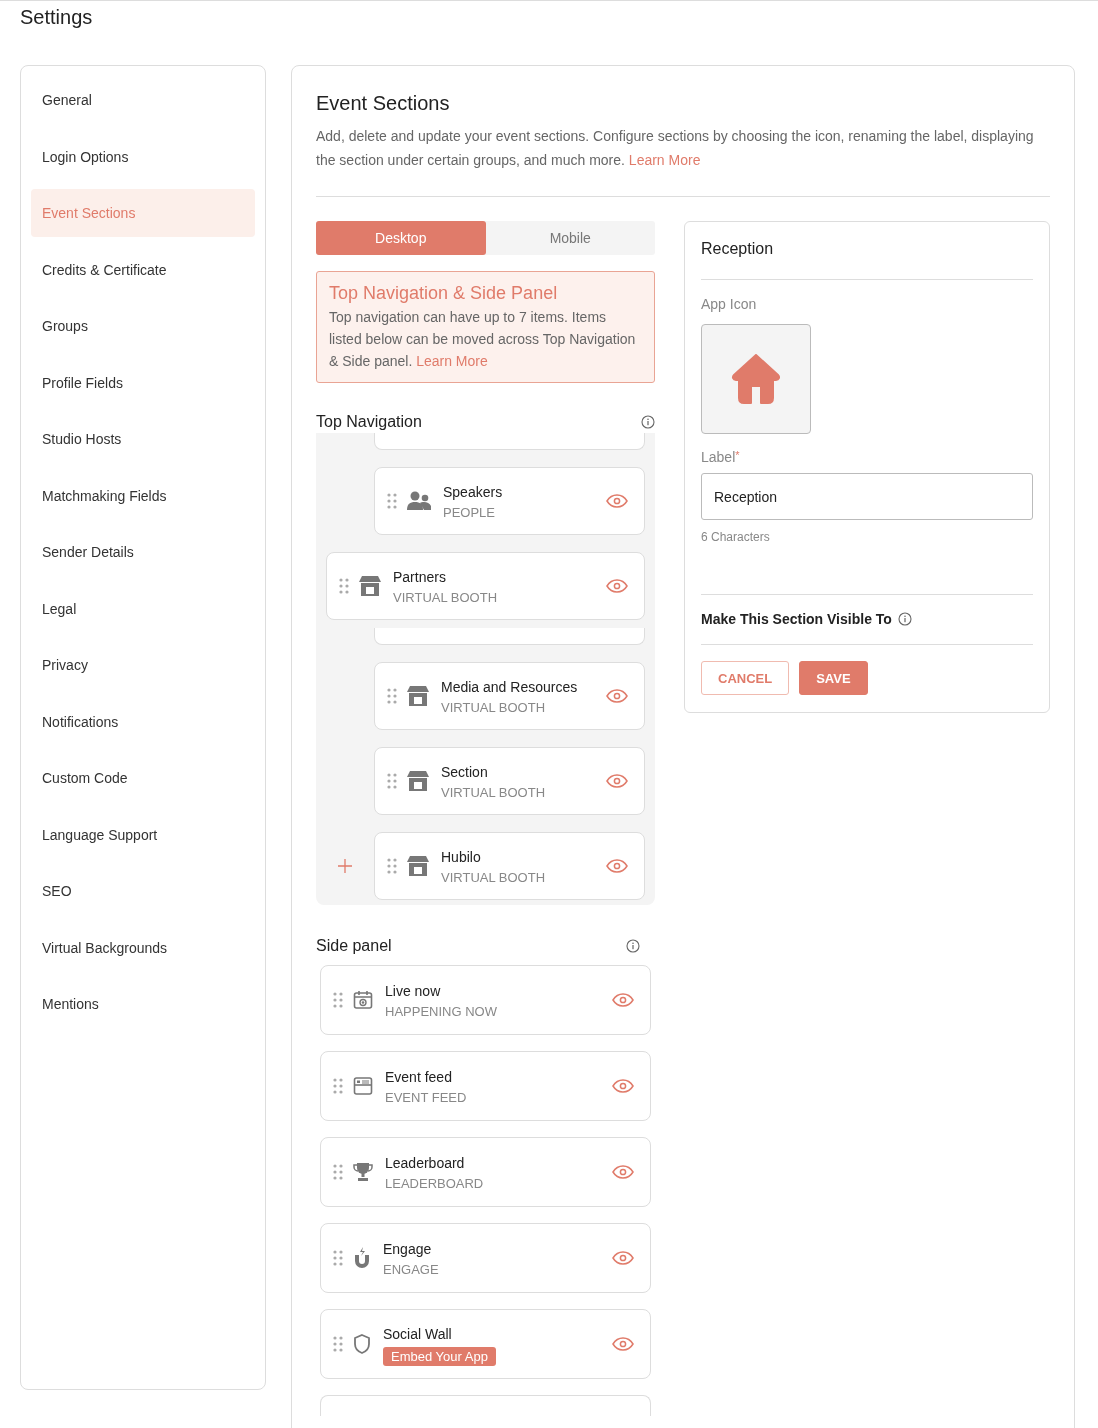  I want to click on section-name: Speakers, so click(473, 492).